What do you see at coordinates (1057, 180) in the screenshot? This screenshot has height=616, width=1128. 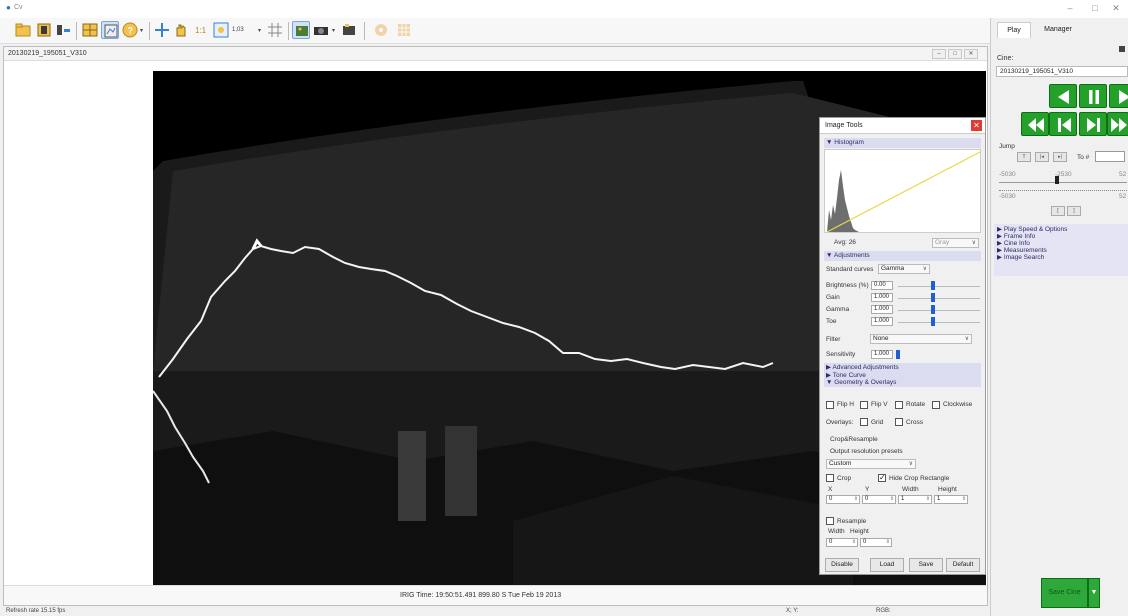 I see `frame-range-slider-thumb` at bounding box center [1057, 180].